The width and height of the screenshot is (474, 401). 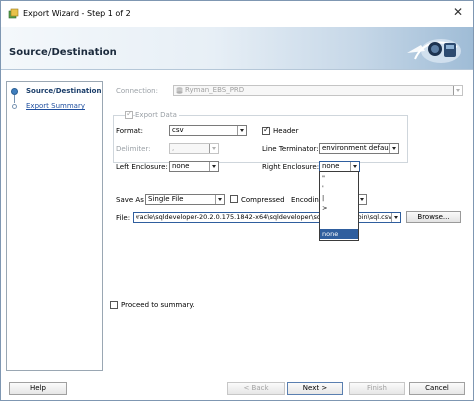 What do you see at coordinates (237, 14) in the screenshot?
I see `title-bar: Export Wizard - Step 1 of 2 ✕` at bounding box center [237, 14].